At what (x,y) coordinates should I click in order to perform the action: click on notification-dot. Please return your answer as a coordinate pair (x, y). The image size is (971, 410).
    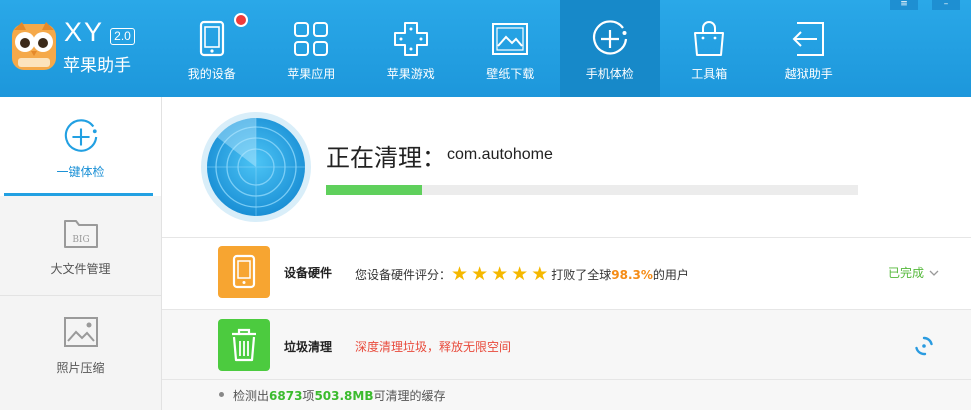
    Looking at the image, I should click on (241, 20).